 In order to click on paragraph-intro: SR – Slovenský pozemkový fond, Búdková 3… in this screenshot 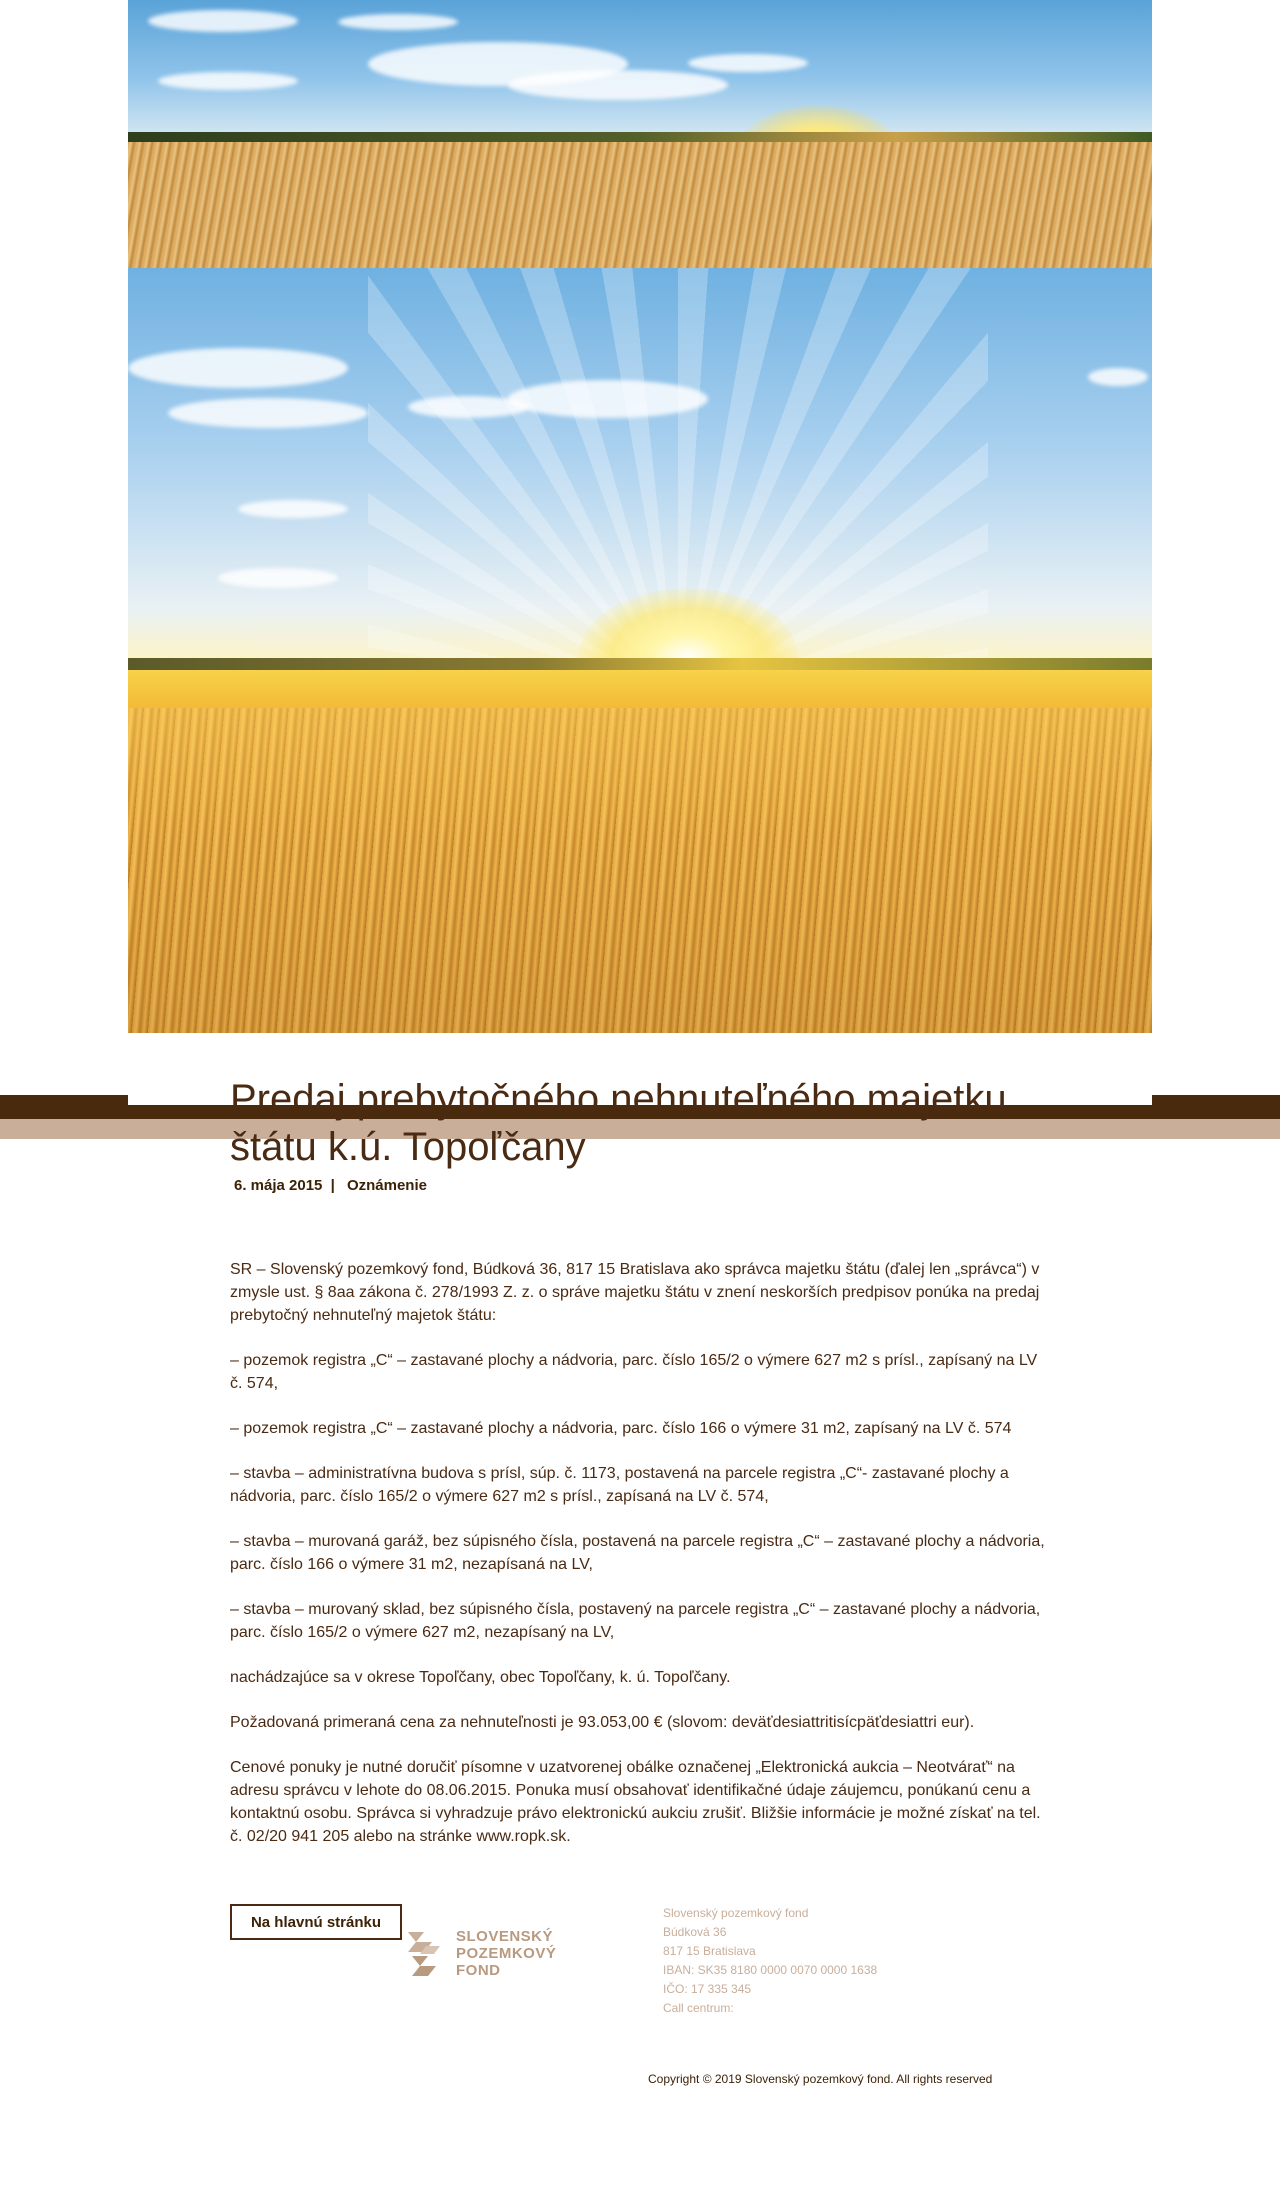, I will do `click(635, 1292)`.